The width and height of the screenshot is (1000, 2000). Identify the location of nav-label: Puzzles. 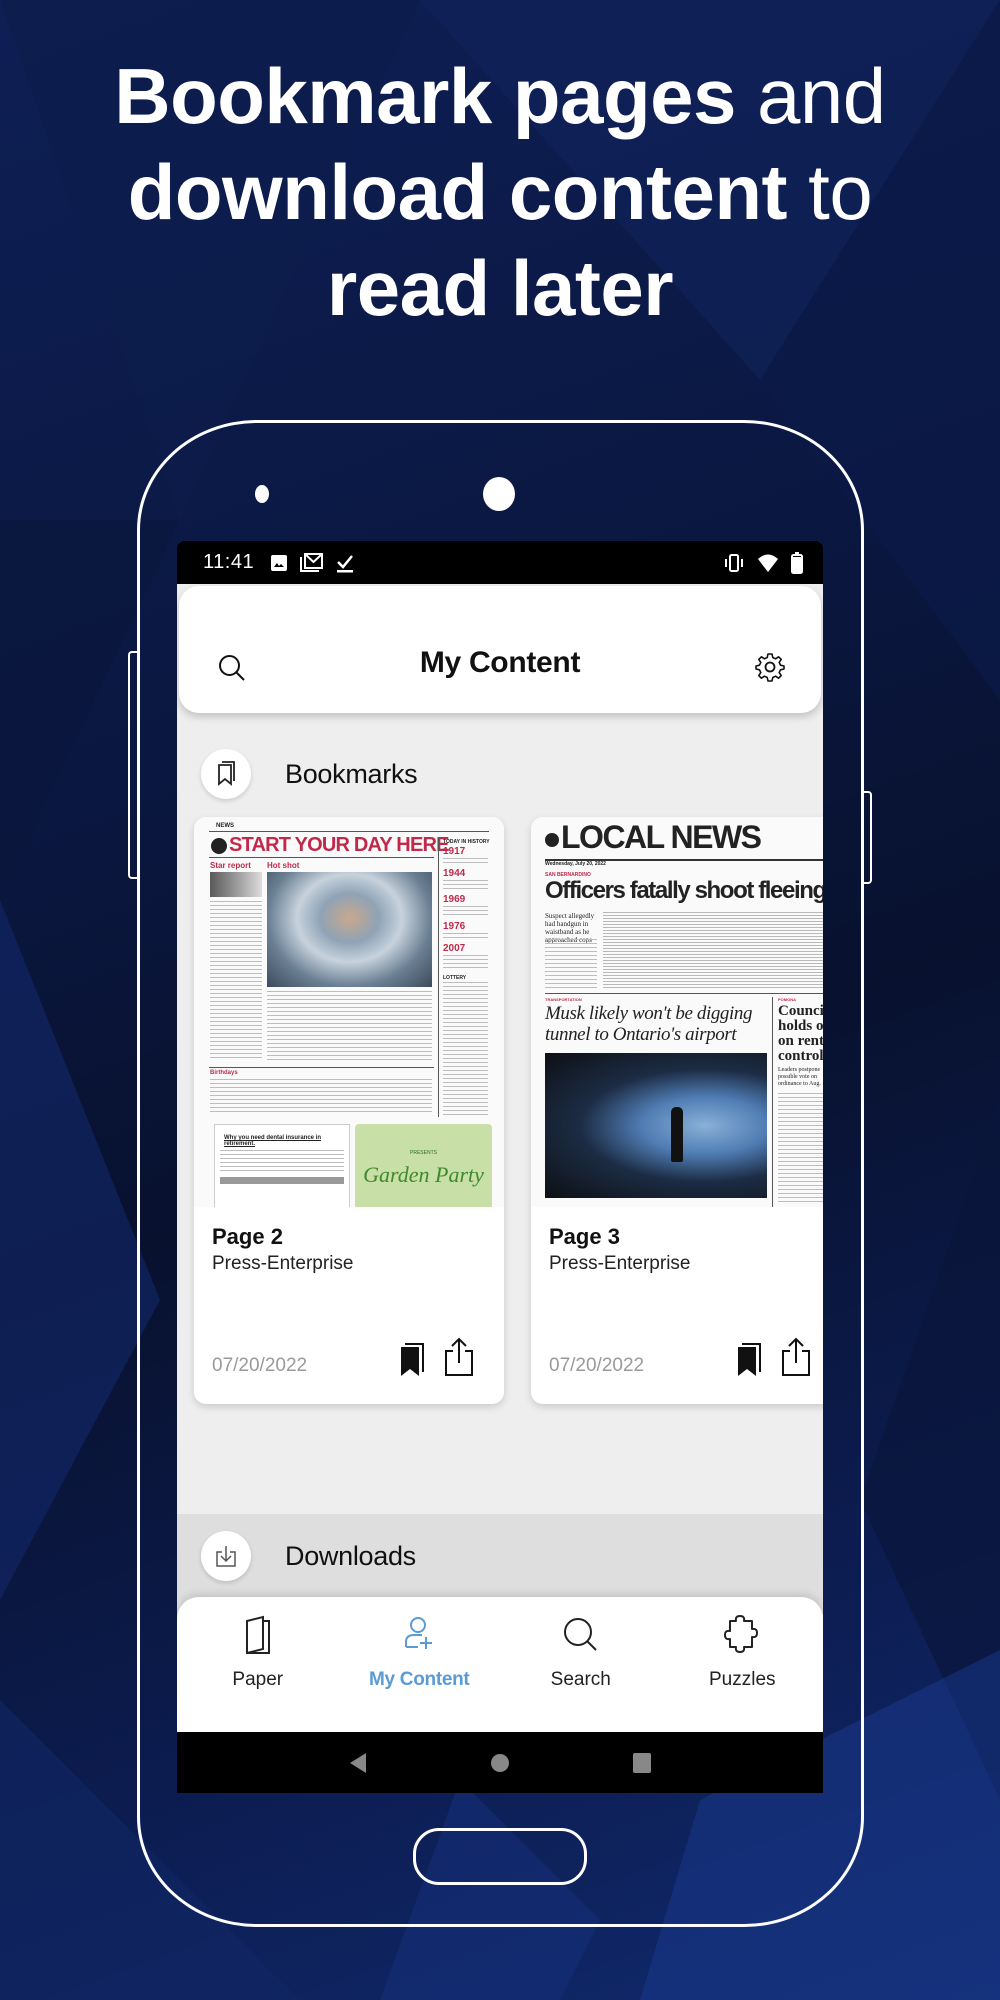
(742, 1679).